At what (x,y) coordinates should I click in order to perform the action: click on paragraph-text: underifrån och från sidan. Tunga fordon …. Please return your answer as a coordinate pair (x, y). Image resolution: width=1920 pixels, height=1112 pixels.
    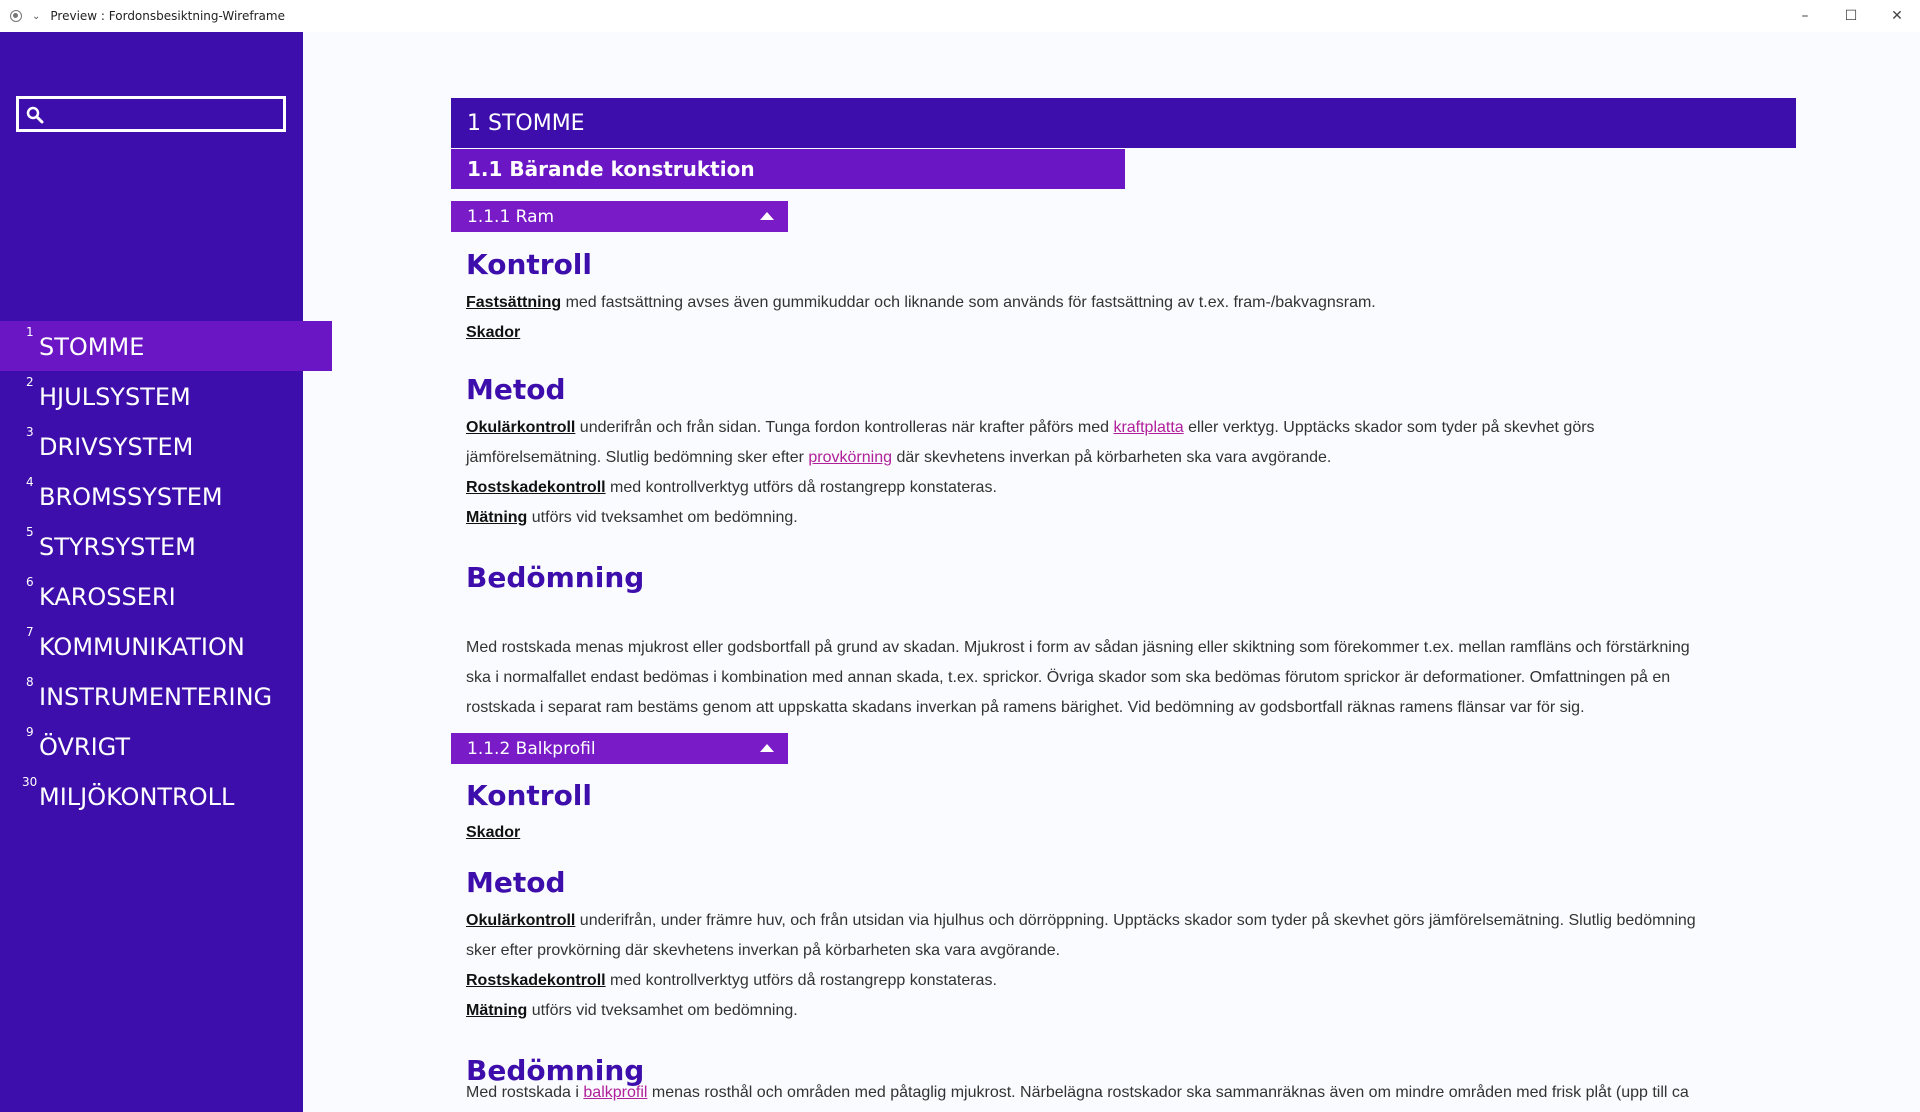
    Looking at the image, I should click on (844, 427).